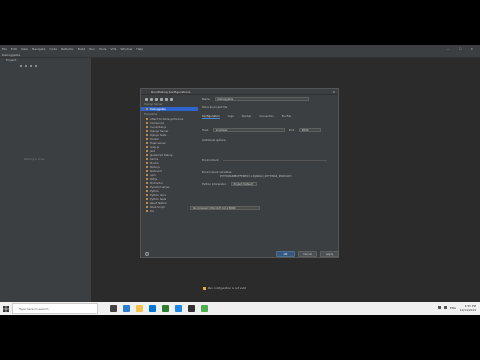 The width and height of the screenshot is (480, 360). Describe the element at coordinates (448, 49) in the screenshot. I see `minimize-button: —` at that location.